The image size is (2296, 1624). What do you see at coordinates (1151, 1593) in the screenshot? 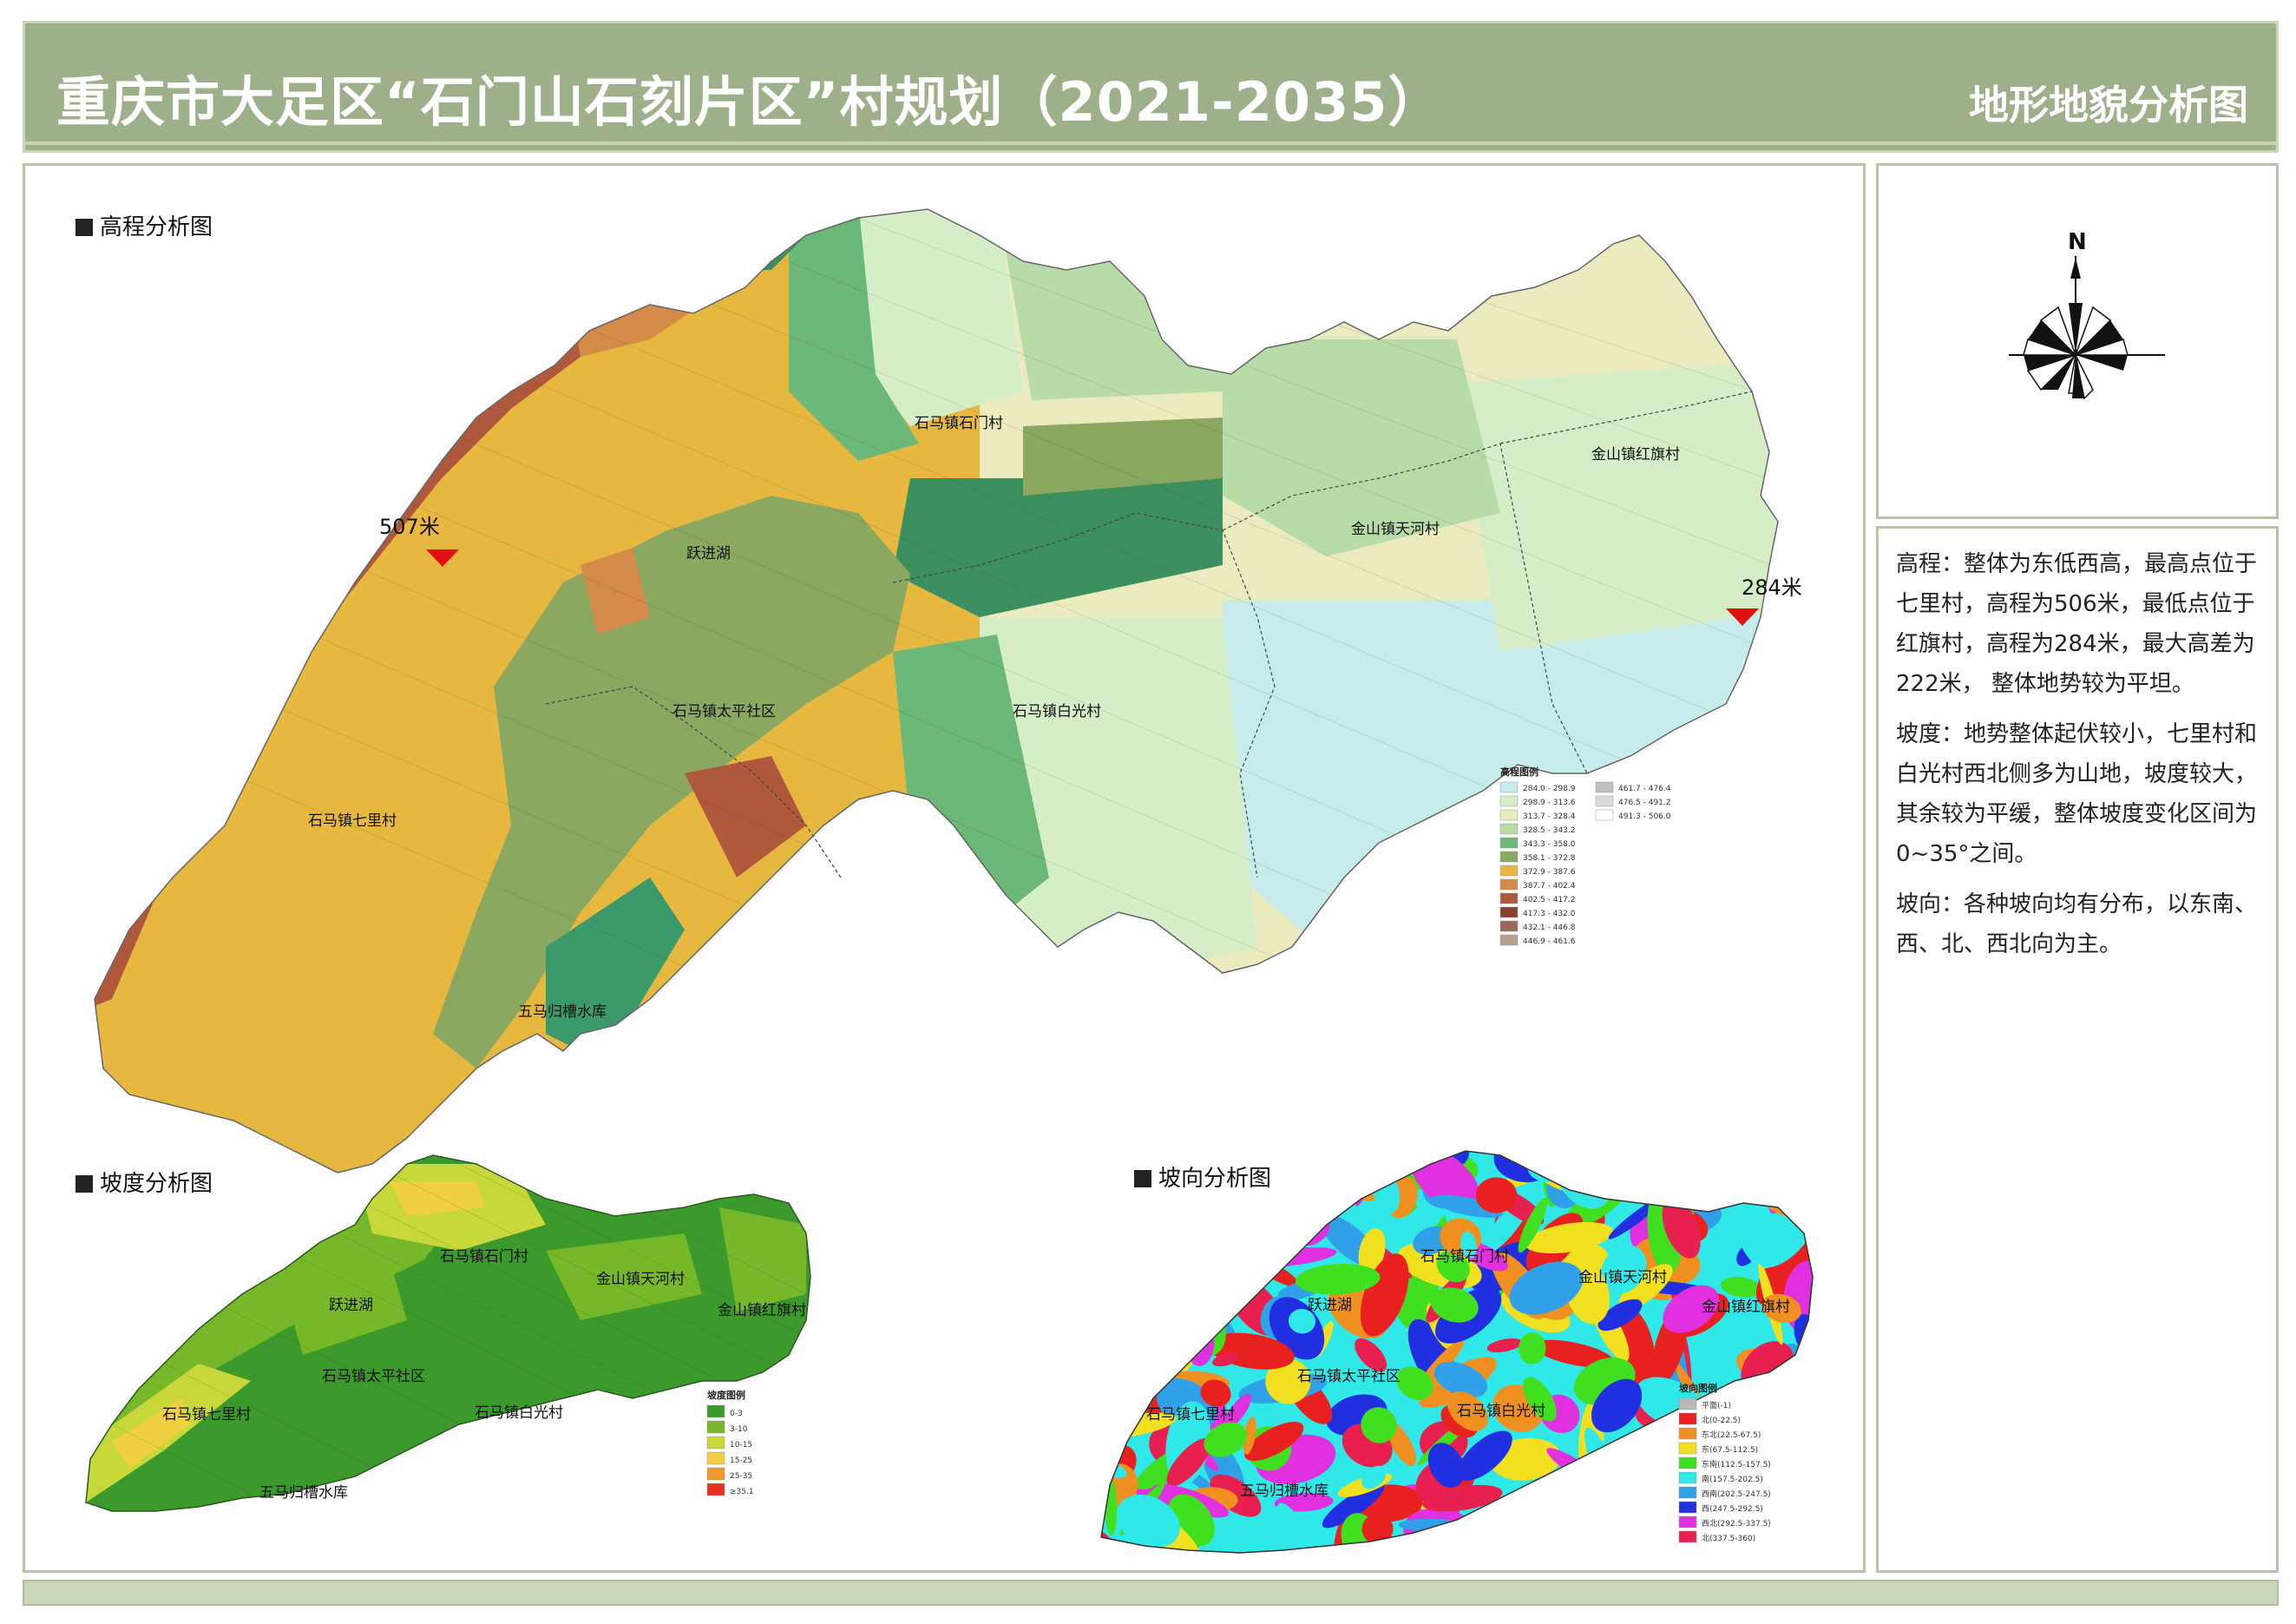
I see `footer-bar` at bounding box center [1151, 1593].